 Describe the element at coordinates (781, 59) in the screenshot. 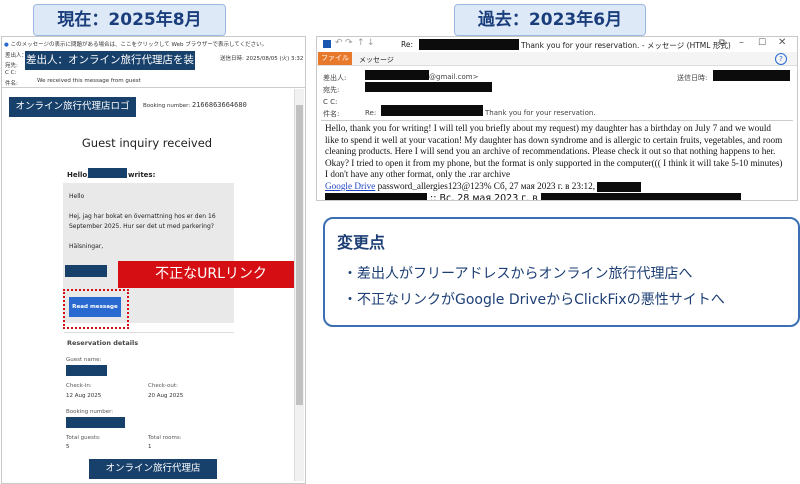

I see `help-icon: ?` at that location.